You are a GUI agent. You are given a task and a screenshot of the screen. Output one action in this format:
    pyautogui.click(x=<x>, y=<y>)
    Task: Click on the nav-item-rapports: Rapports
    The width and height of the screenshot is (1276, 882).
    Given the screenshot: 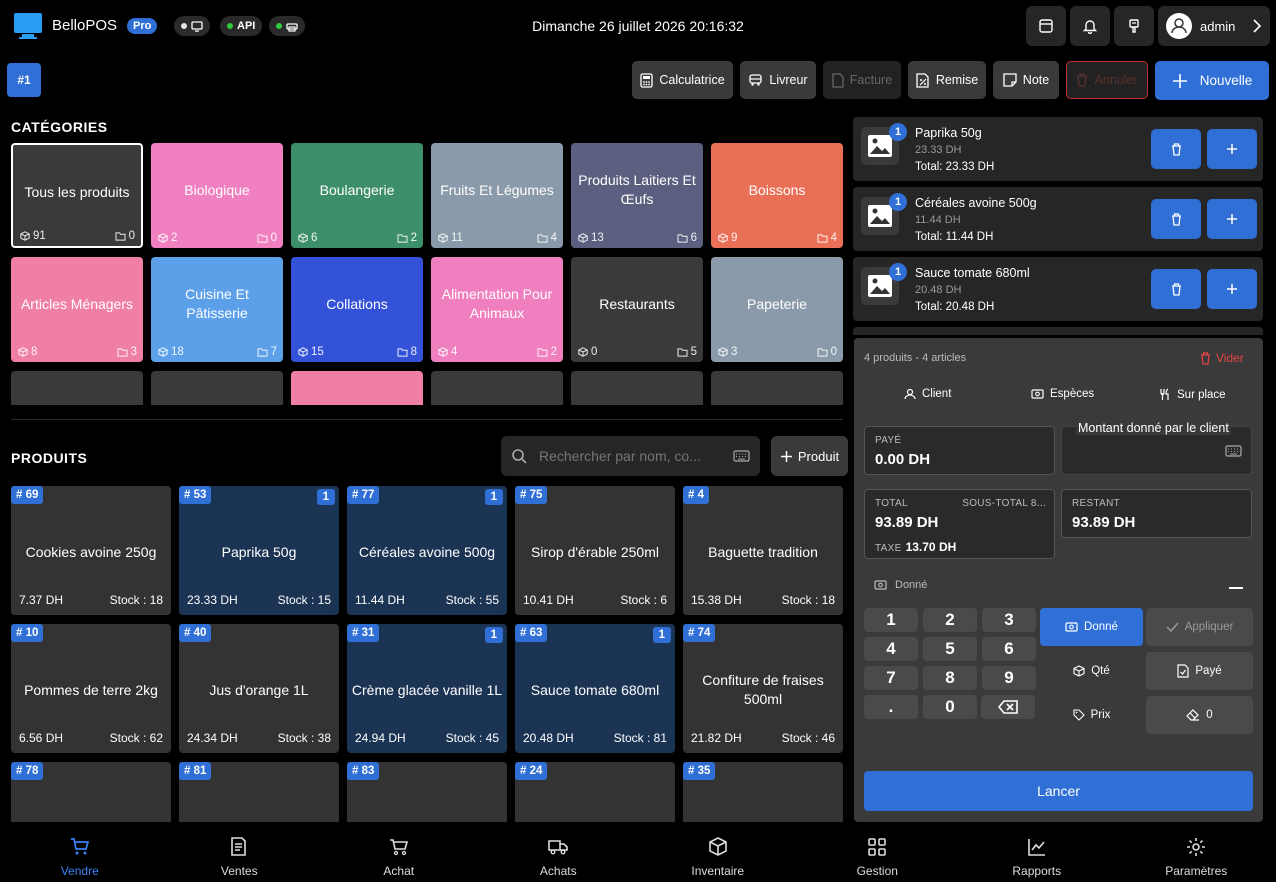 What is the action you would take?
    pyautogui.click(x=1037, y=852)
    